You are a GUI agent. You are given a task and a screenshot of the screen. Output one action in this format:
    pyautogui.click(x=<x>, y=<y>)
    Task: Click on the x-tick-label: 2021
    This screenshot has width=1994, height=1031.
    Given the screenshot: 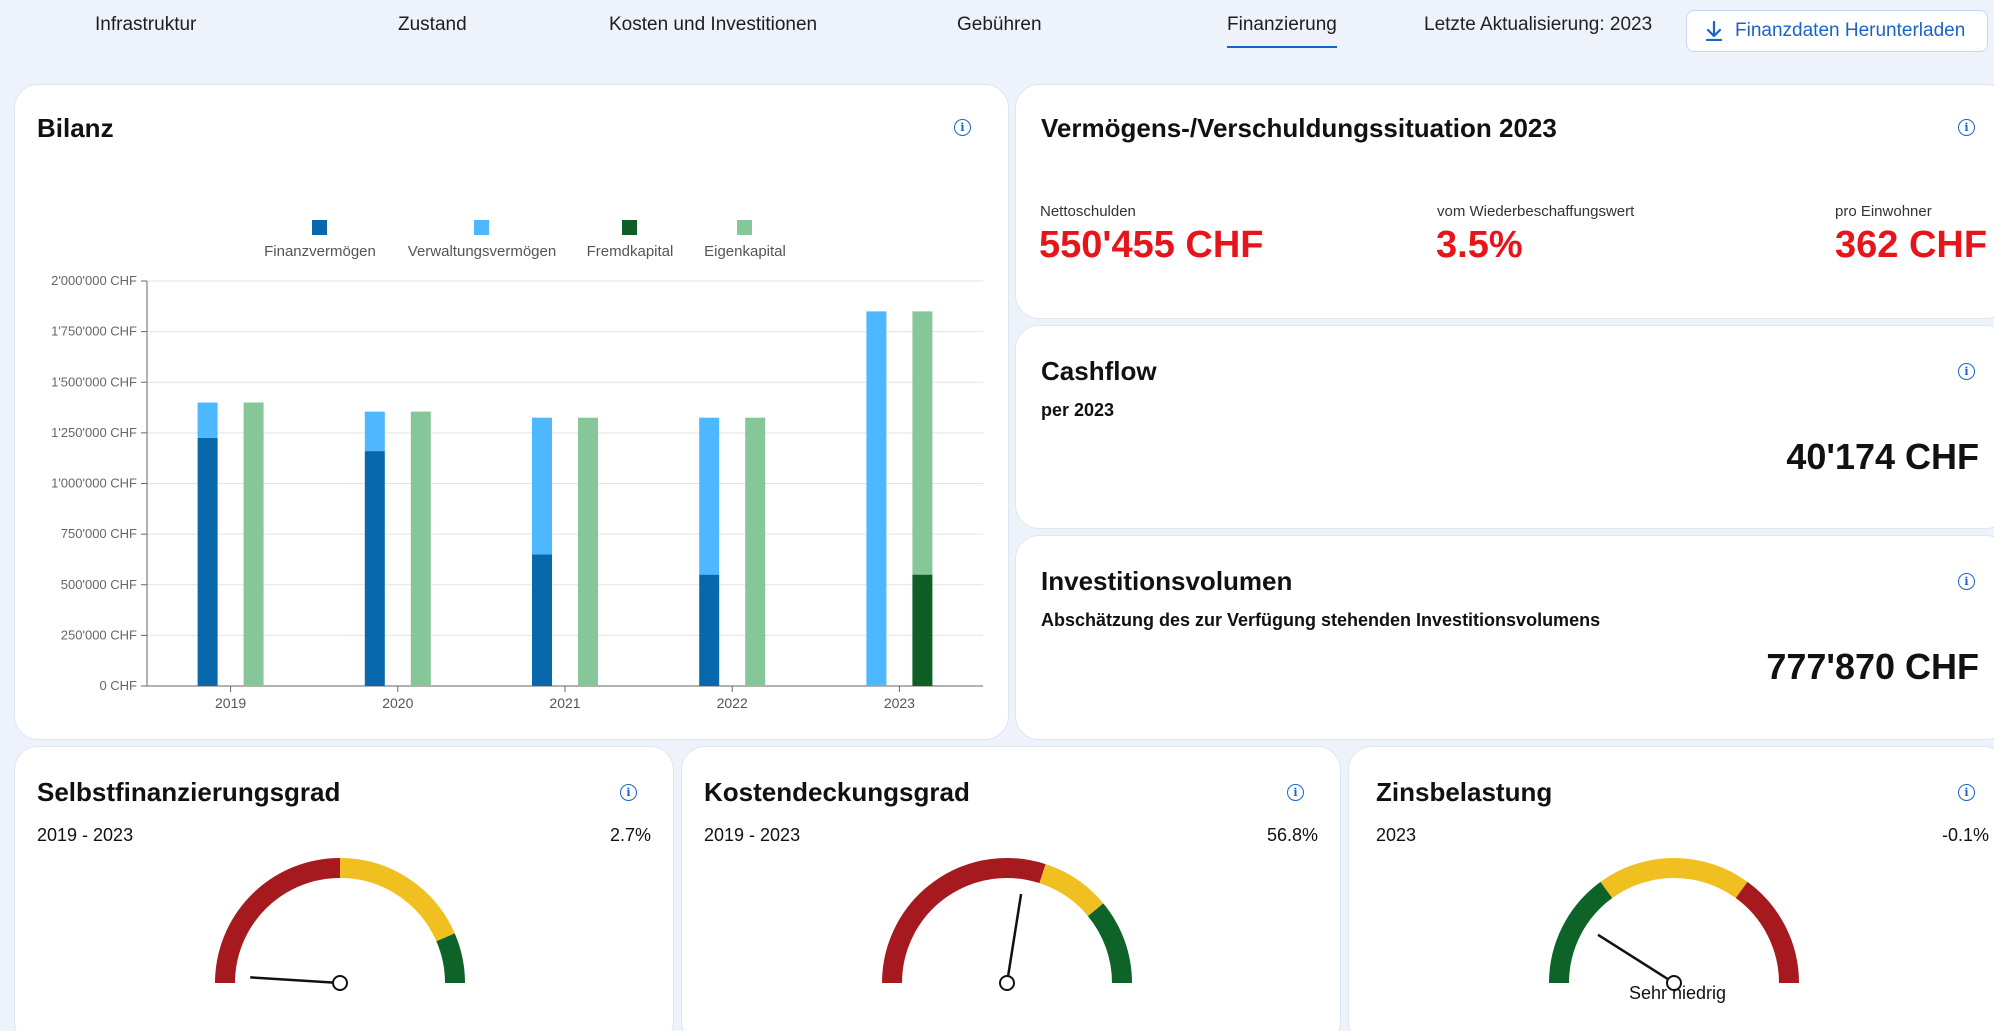 What is the action you would take?
    pyautogui.click(x=564, y=703)
    